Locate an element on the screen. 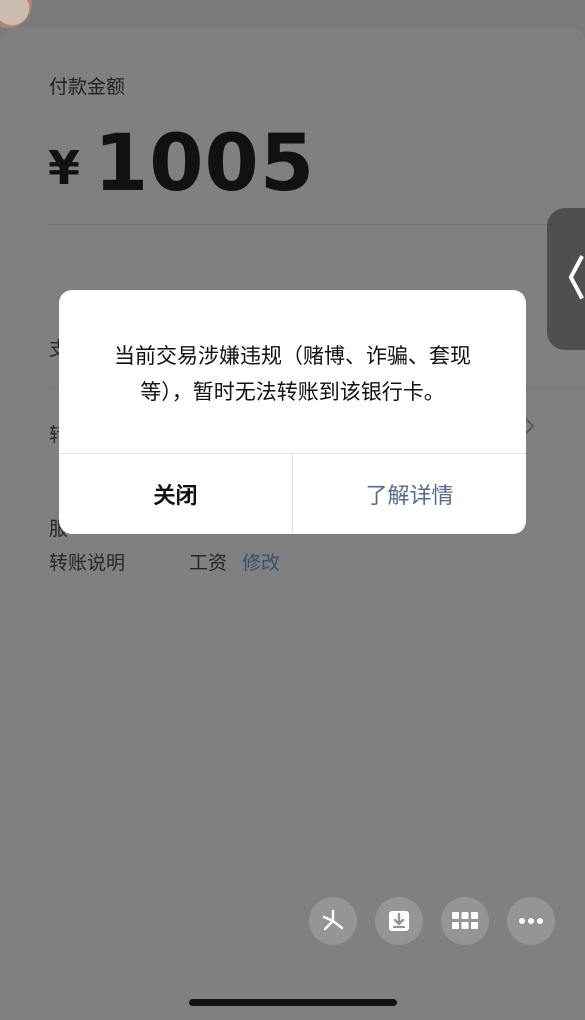  amount-display: ¥ 1005 is located at coordinates (181, 164).